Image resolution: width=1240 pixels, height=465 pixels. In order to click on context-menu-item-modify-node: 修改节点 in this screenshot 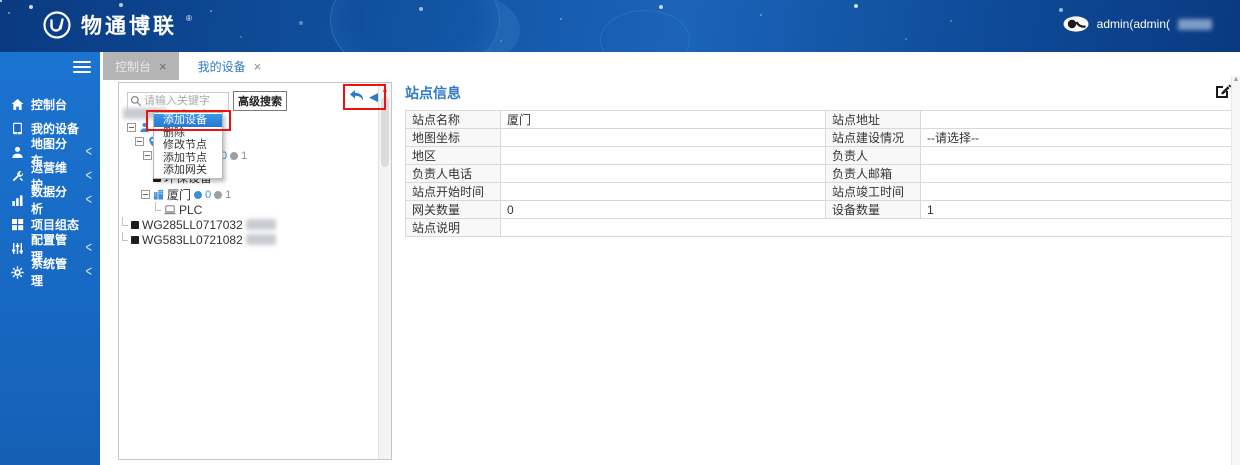, I will do `click(188, 145)`.